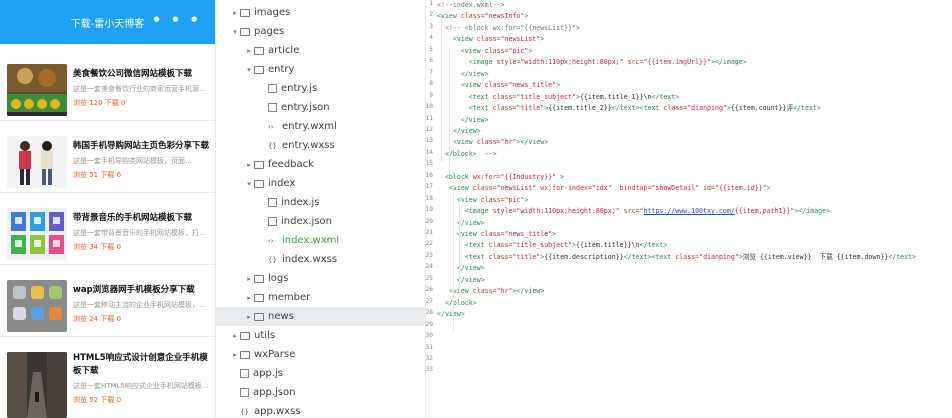  What do you see at coordinates (429, 107) in the screenshot?
I see `line-number: 10` at bounding box center [429, 107].